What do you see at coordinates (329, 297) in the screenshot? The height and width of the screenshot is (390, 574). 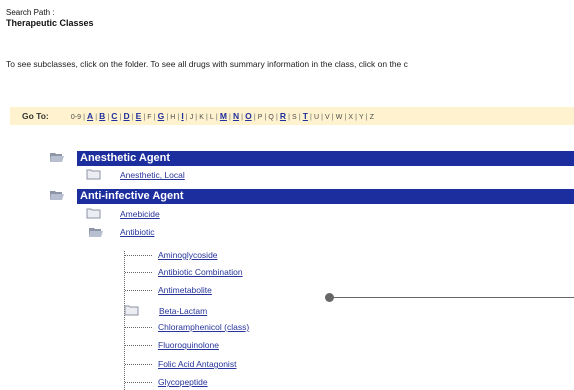 I see `callout-pointer-icon` at bounding box center [329, 297].